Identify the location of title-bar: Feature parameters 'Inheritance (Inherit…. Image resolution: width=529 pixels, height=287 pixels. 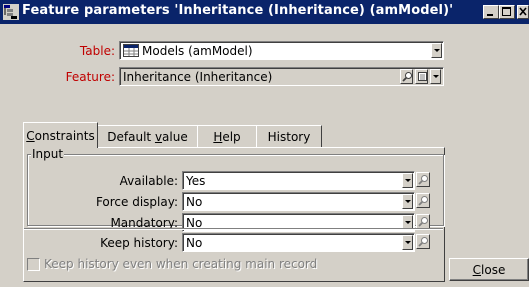
(264, 12).